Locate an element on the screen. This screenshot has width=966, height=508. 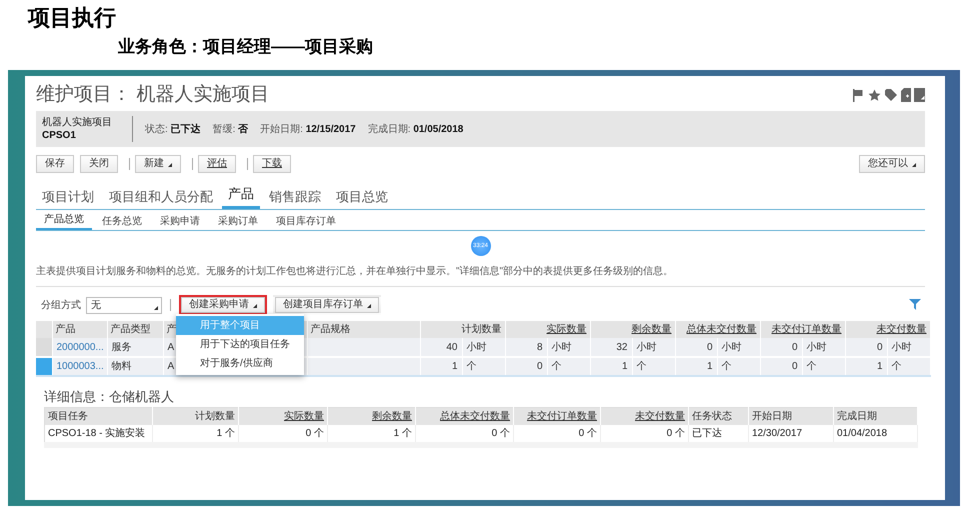
row-selector is located at coordinates (44, 366).